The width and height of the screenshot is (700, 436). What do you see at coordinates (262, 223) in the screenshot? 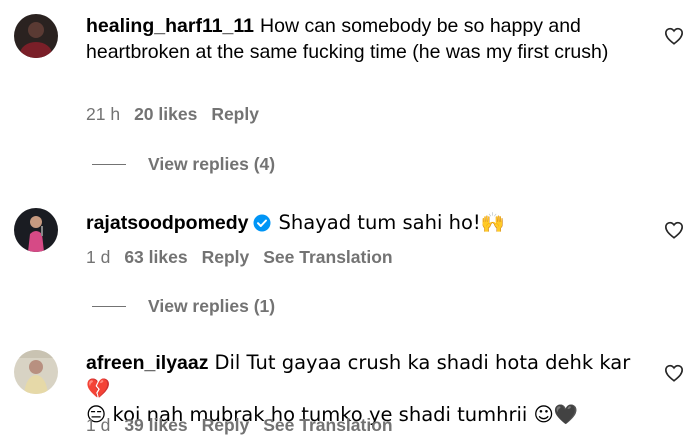
I see `verified-badge-icon` at bounding box center [262, 223].